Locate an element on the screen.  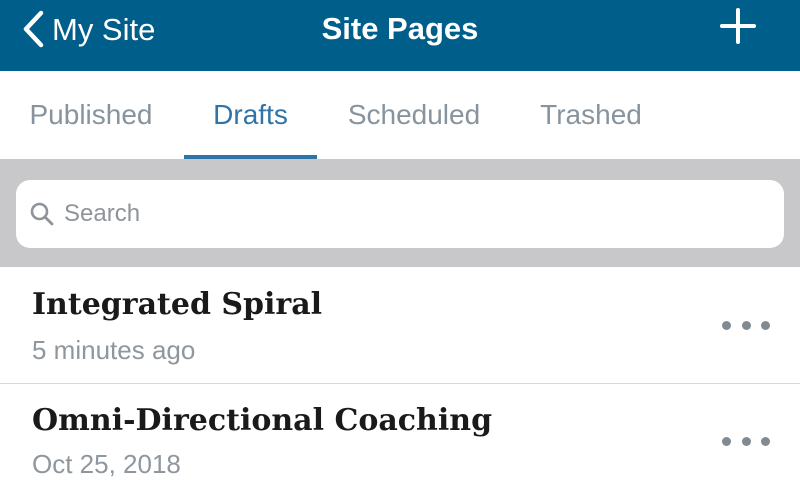
search-icon is located at coordinates (42, 214).